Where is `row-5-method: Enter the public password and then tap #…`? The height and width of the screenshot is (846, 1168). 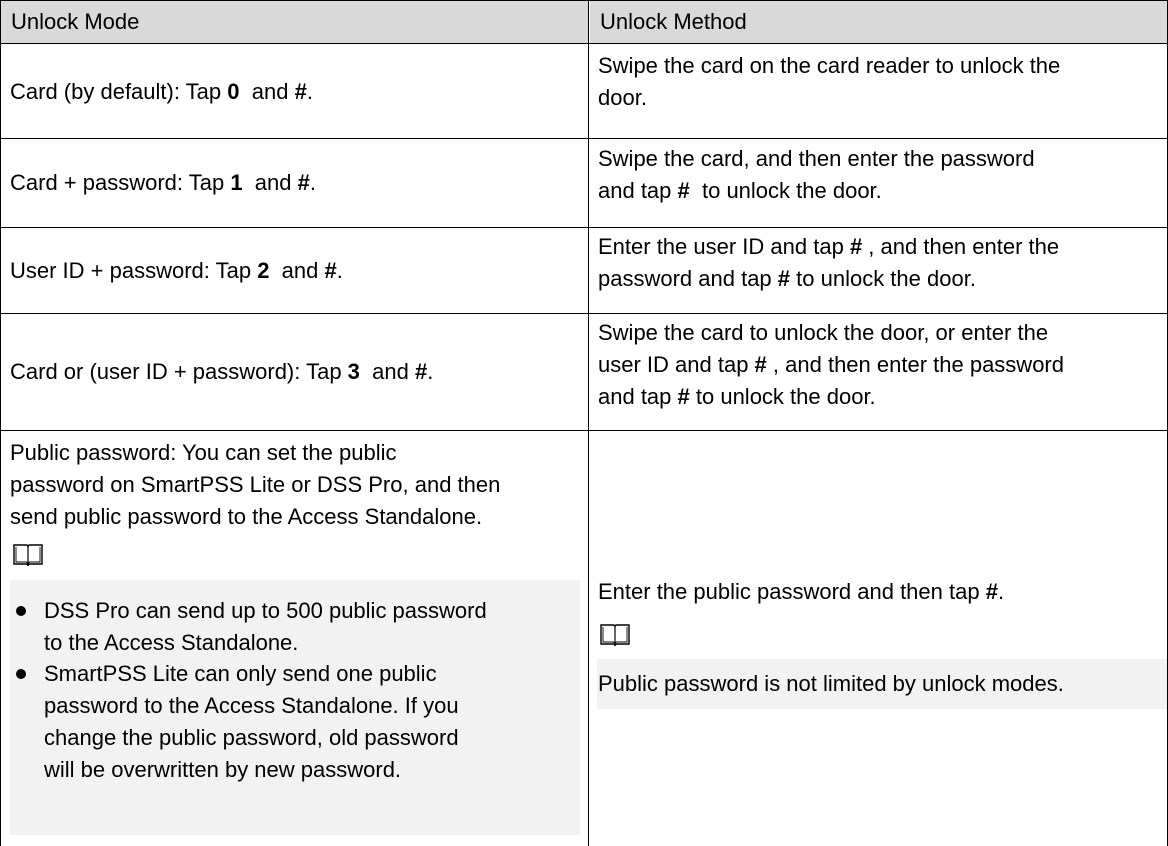
row-5-method: Enter the public password and then tap #… is located at coordinates (881, 592).